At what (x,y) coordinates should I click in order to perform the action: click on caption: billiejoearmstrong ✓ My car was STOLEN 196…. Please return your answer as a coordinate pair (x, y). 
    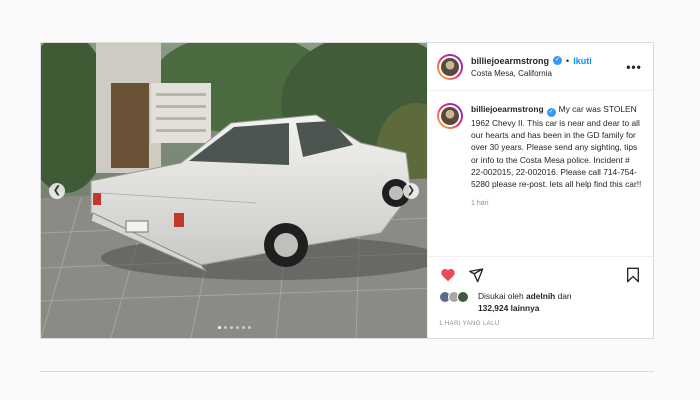
    Looking at the image, I should click on (540, 170).